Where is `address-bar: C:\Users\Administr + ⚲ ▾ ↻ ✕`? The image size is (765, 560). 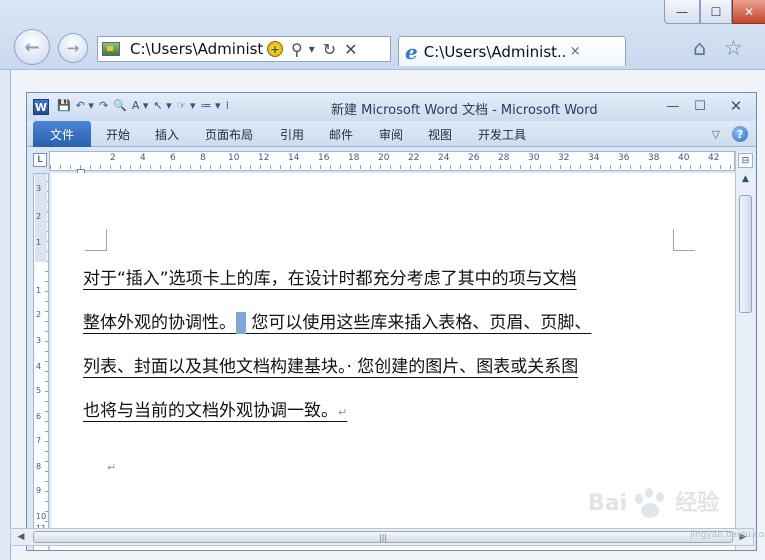 address-bar: C:\Users\Administr + ⚲ ▾ ↻ ✕ is located at coordinates (244, 49).